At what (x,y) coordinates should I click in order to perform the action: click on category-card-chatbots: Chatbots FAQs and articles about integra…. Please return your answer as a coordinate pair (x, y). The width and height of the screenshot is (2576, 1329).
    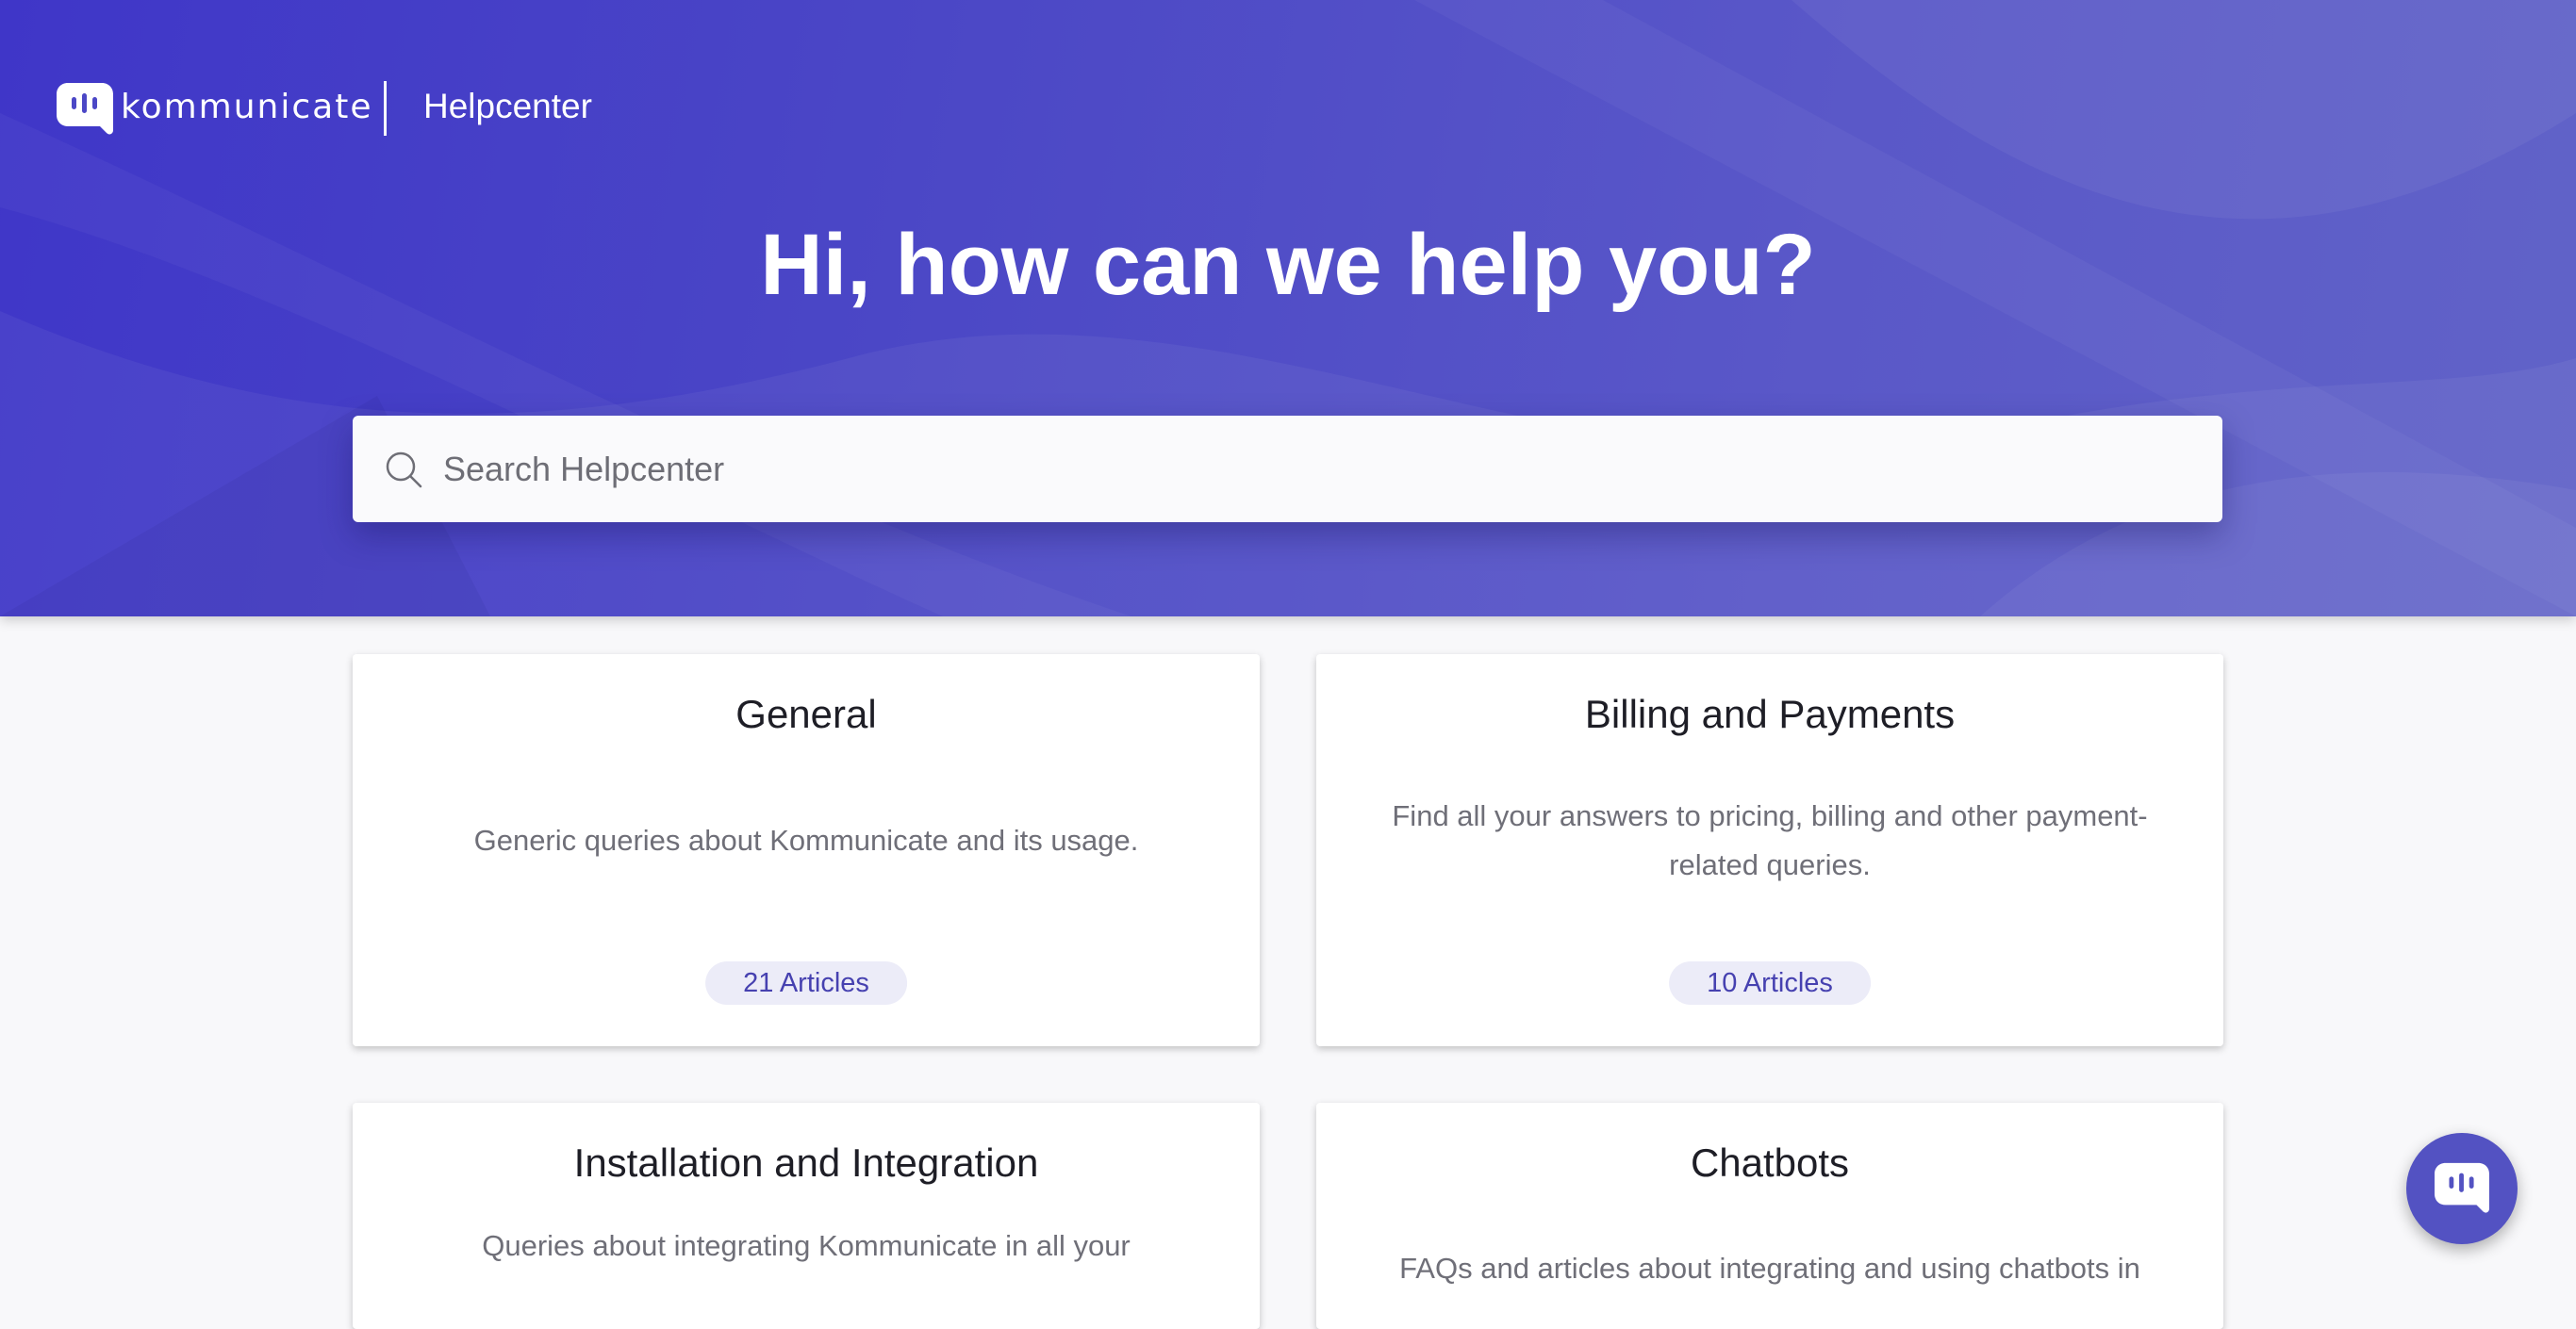
    Looking at the image, I should click on (1769, 1216).